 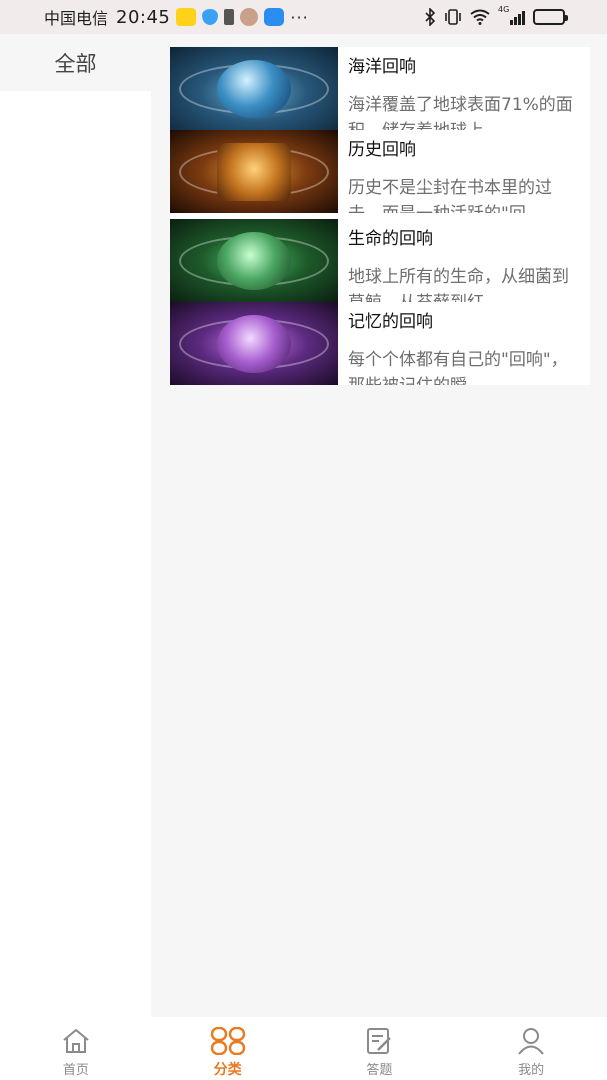 I want to click on carrier-name: 中国电信, so click(x=76, y=18).